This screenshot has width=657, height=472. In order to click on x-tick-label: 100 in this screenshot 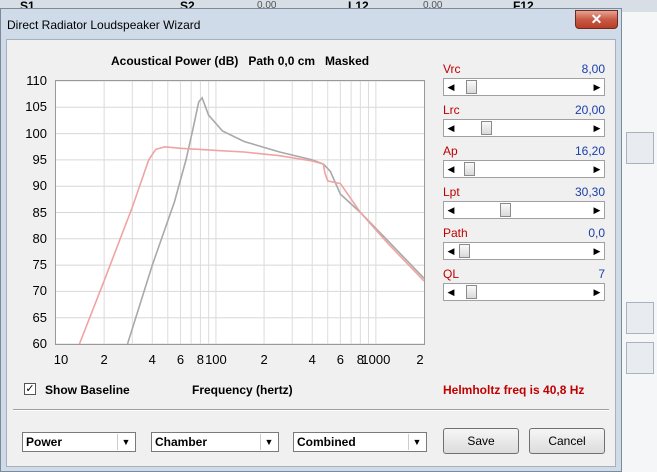, I will do `click(216, 359)`.